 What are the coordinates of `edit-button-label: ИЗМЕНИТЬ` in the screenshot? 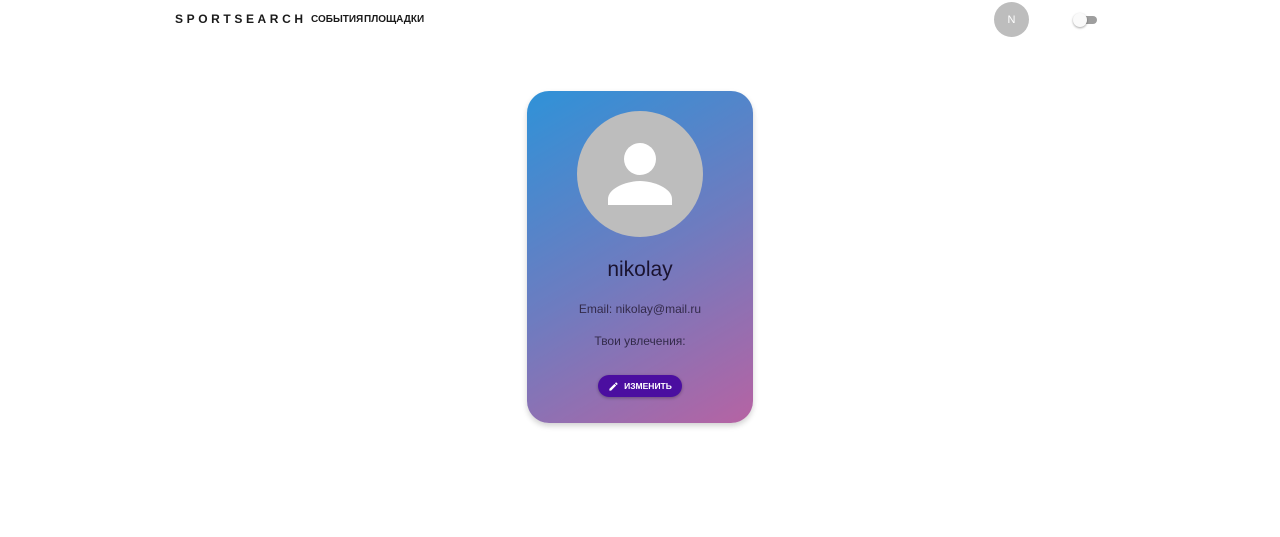 It's located at (648, 386).